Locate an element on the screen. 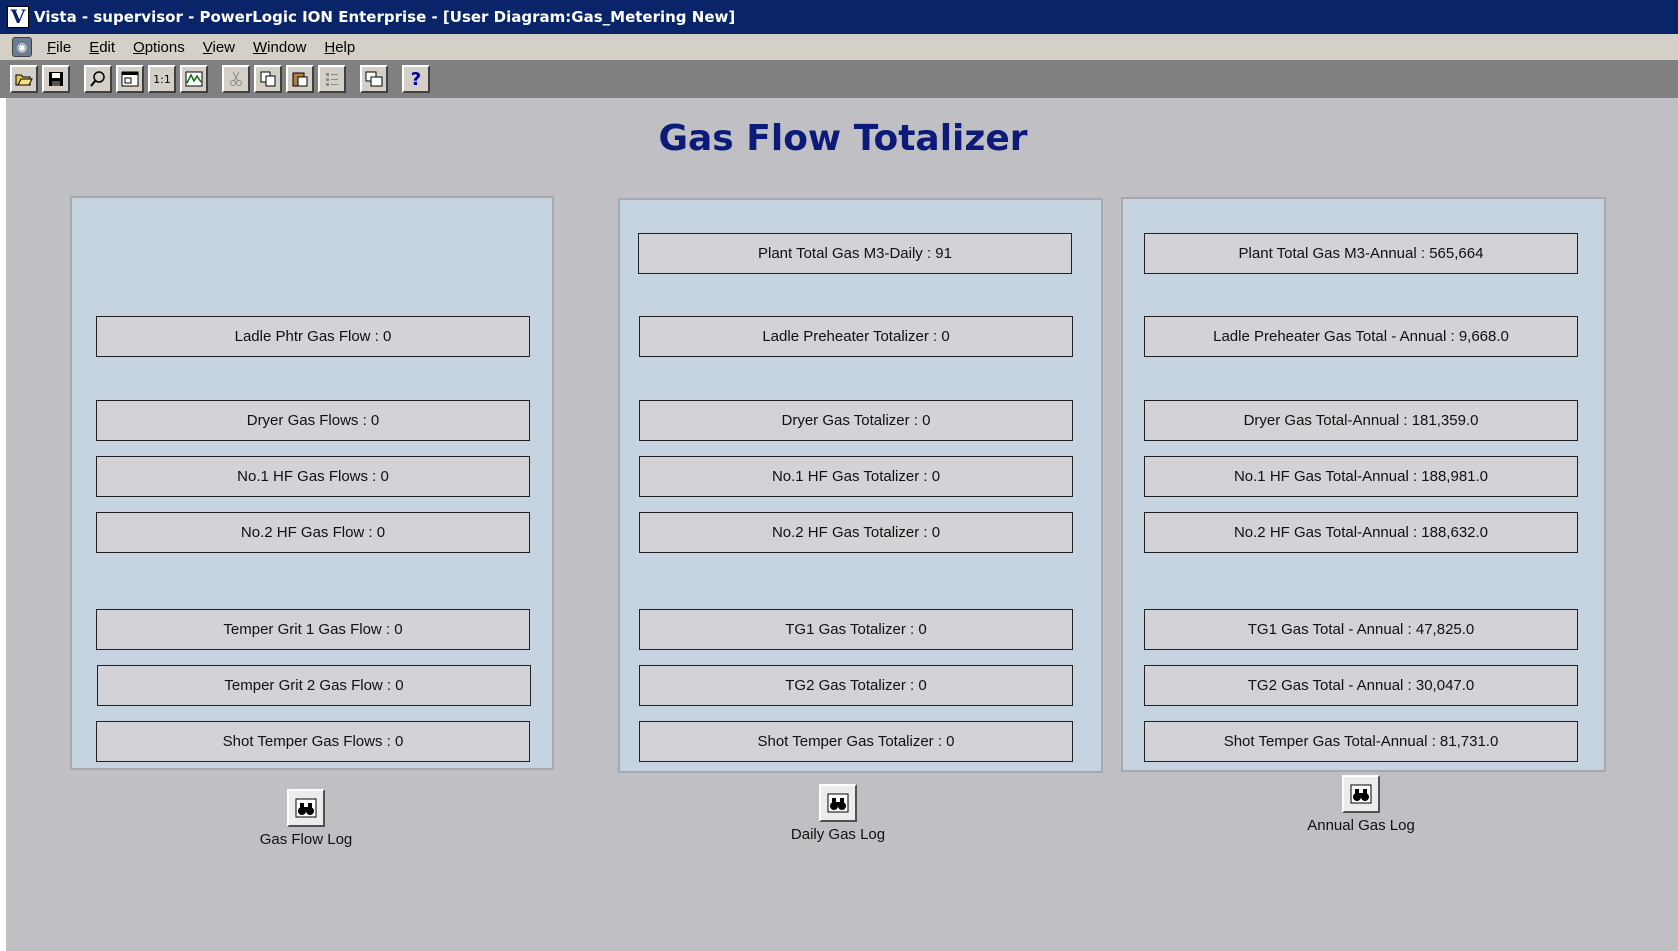  copy-icon is located at coordinates (268, 79).